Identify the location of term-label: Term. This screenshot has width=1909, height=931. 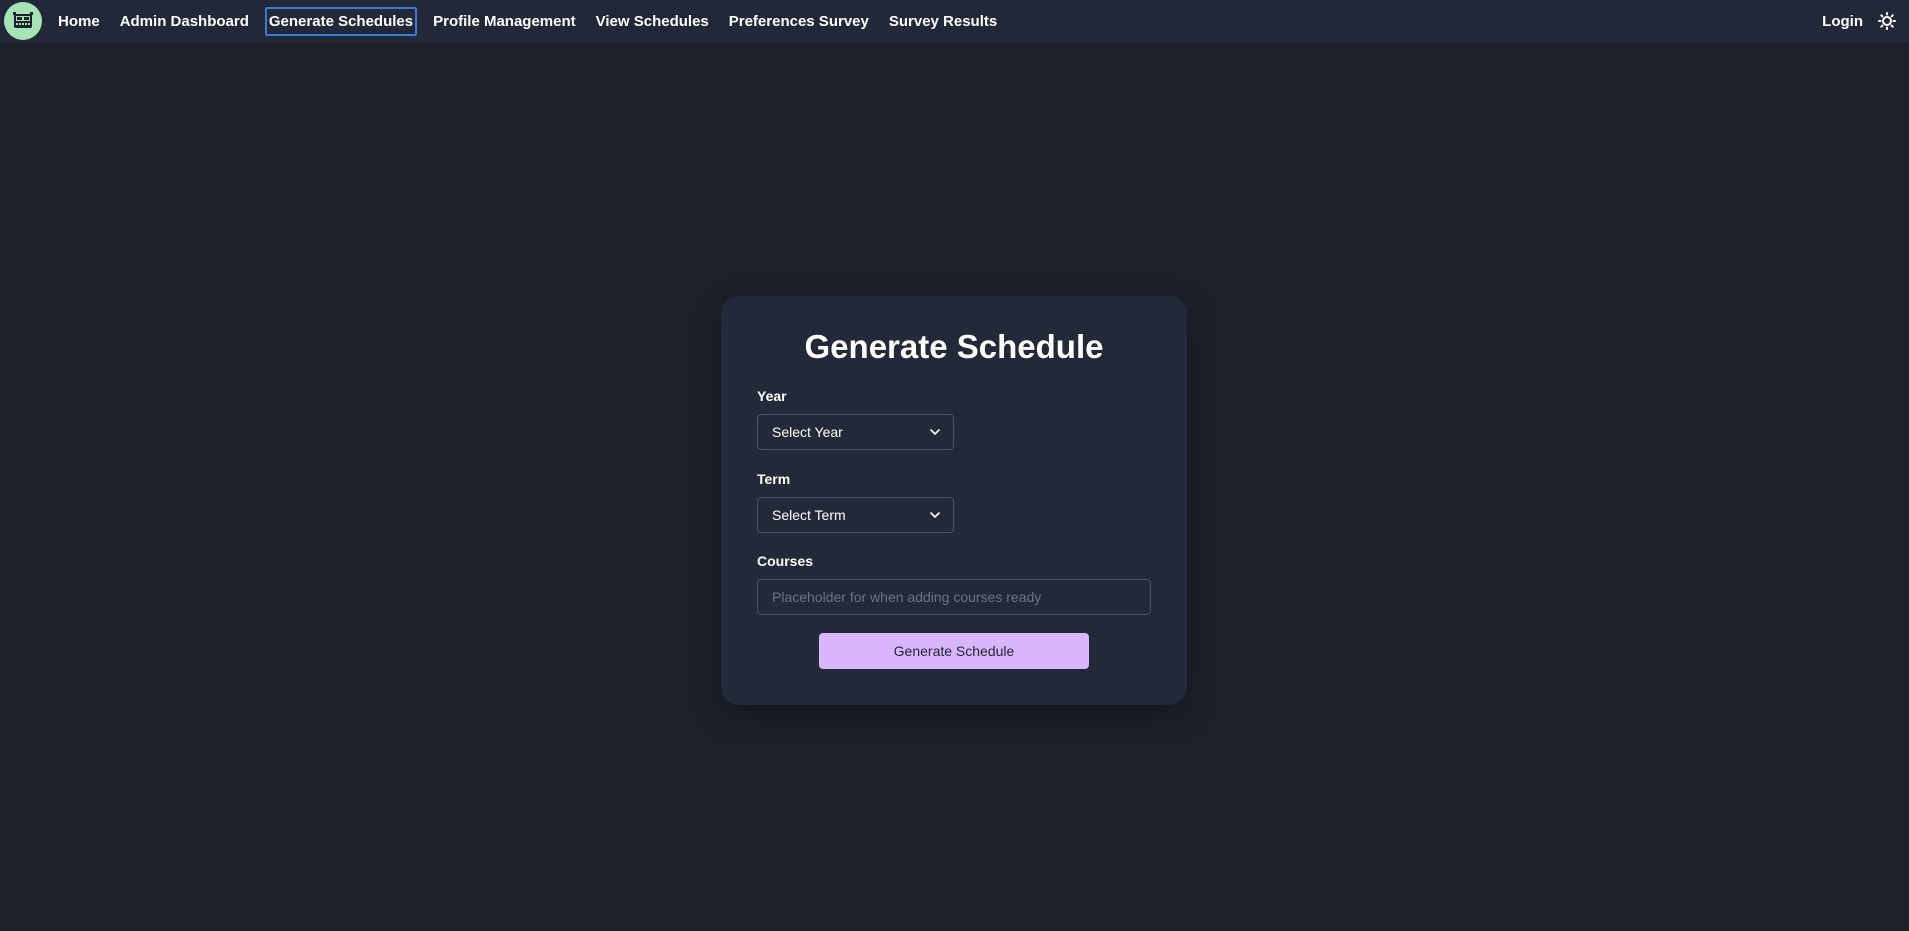
(774, 479).